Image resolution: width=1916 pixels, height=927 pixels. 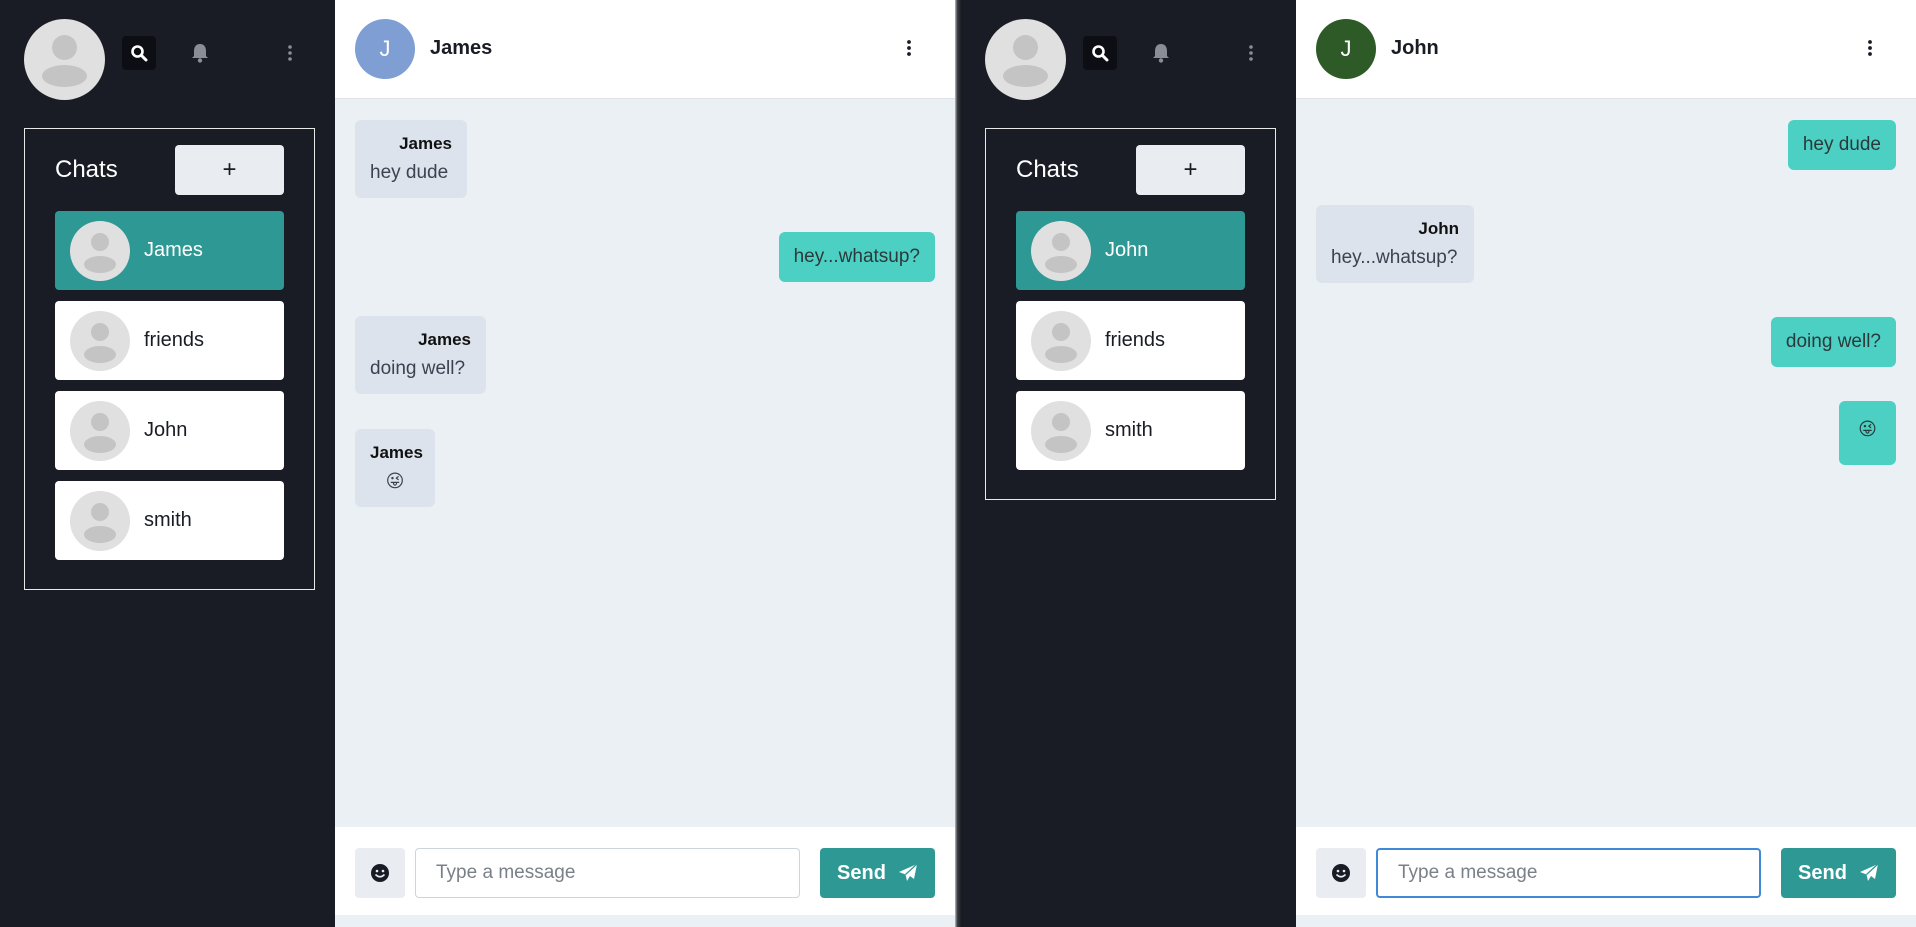 What do you see at coordinates (411, 159) in the screenshot?
I see `message-incoming: James hey dude` at bounding box center [411, 159].